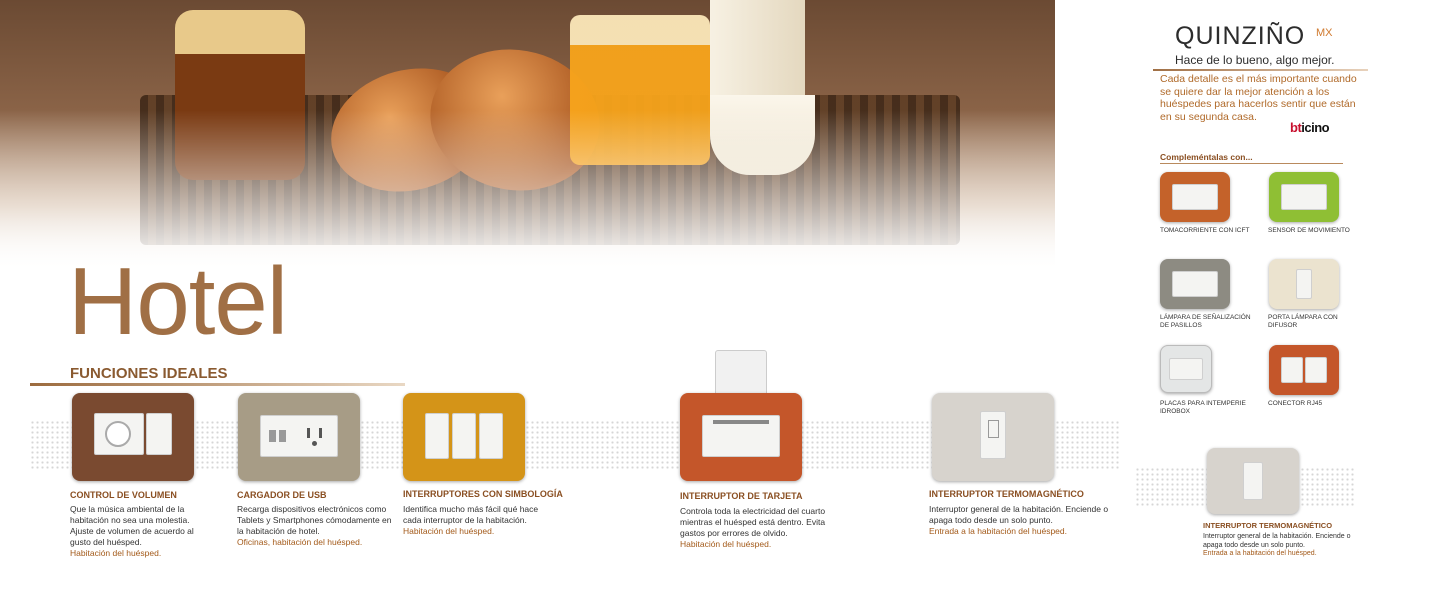 Image resolution: width=1440 pixels, height=593 pixels. What do you see at coordinates (1240, 36) in the screenshot?
I see `brand-logo: QUINZIÑO` at bounding box center [1240, 36].